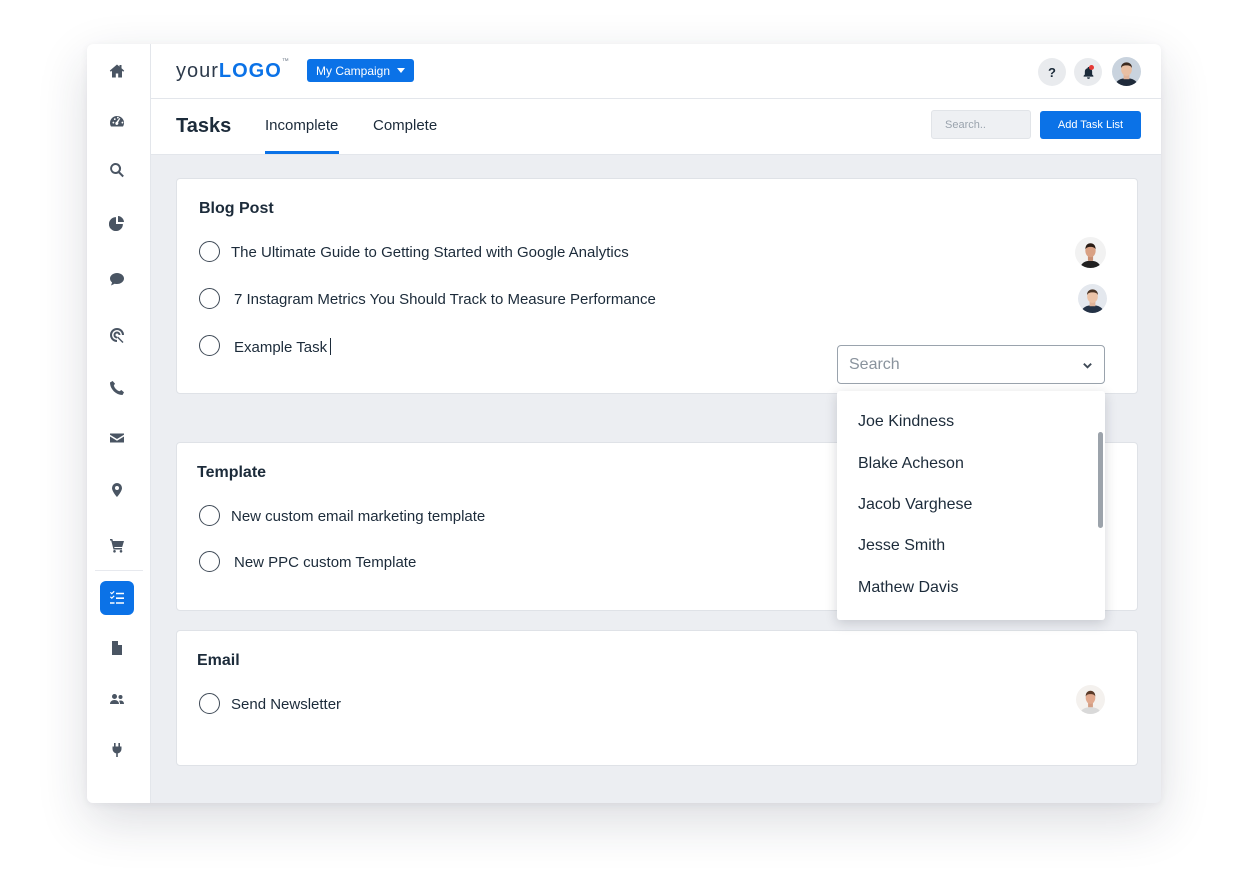 The width and height of the screenshot is (1248, 890). What do you see at coordinates (401, 70) in the screenshot?
I see `caret-down-icon` at bounding box center [401, 70].